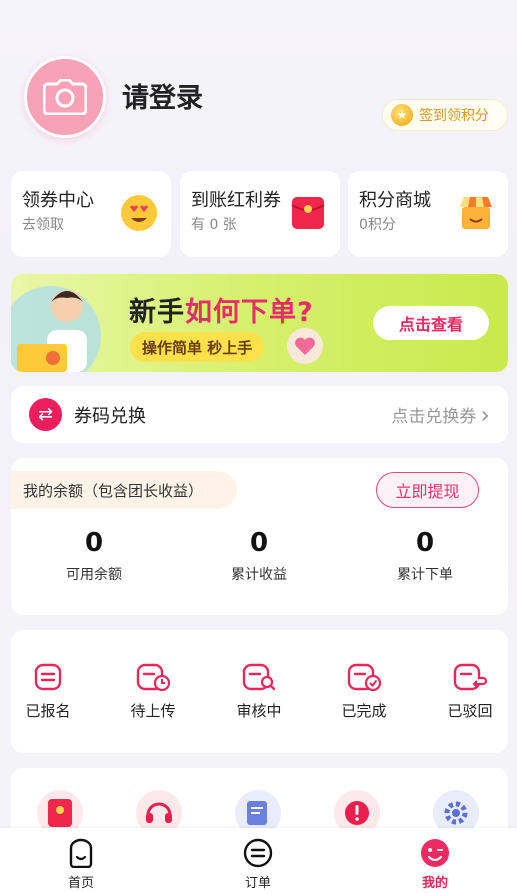 The height and width of the screenshot is (893, 517). Describe the element at coordinates (470, 691) in the screenshot. I see `order-rejected: 已驳回` at that location.